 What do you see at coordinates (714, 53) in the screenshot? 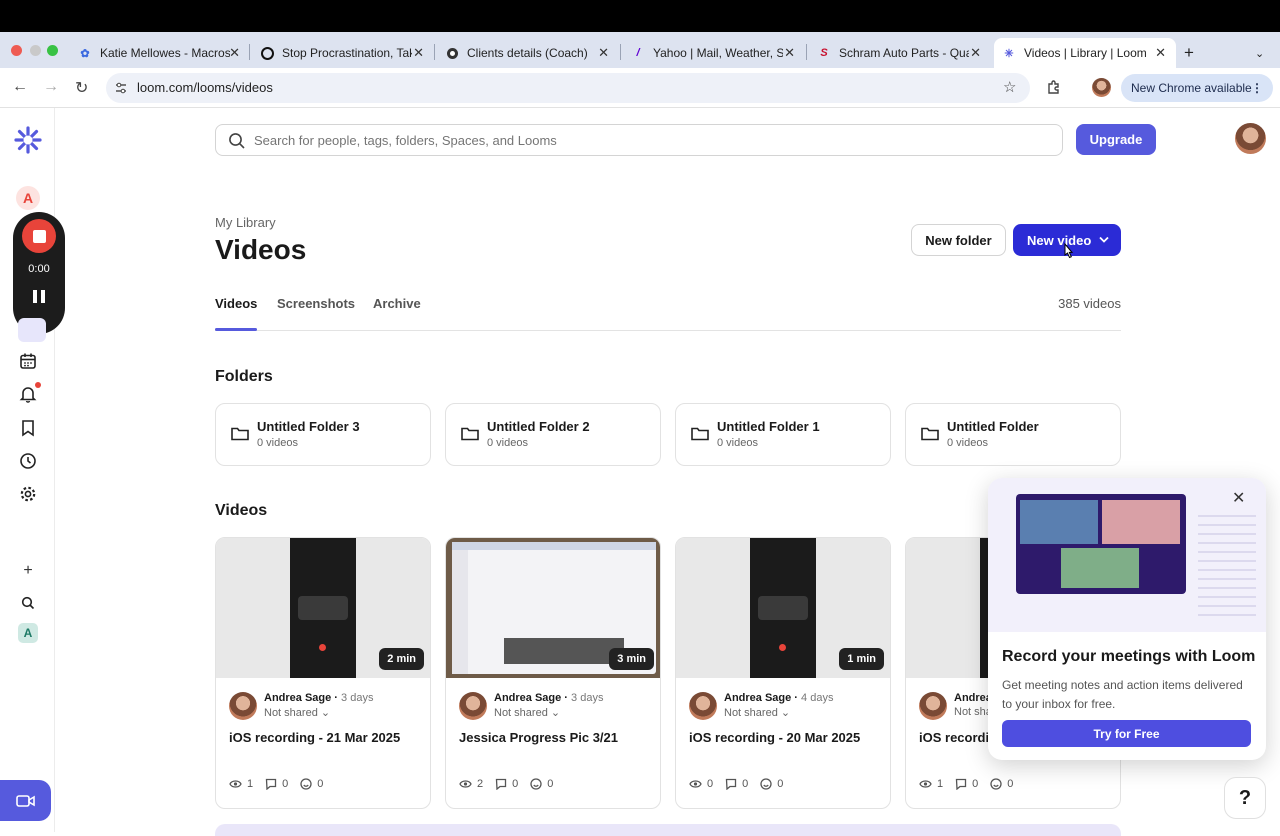
I see `browser-tab-yahoo: / Yahoo | Mail, Weather, Se ✕` at bounding box center [714, 53].